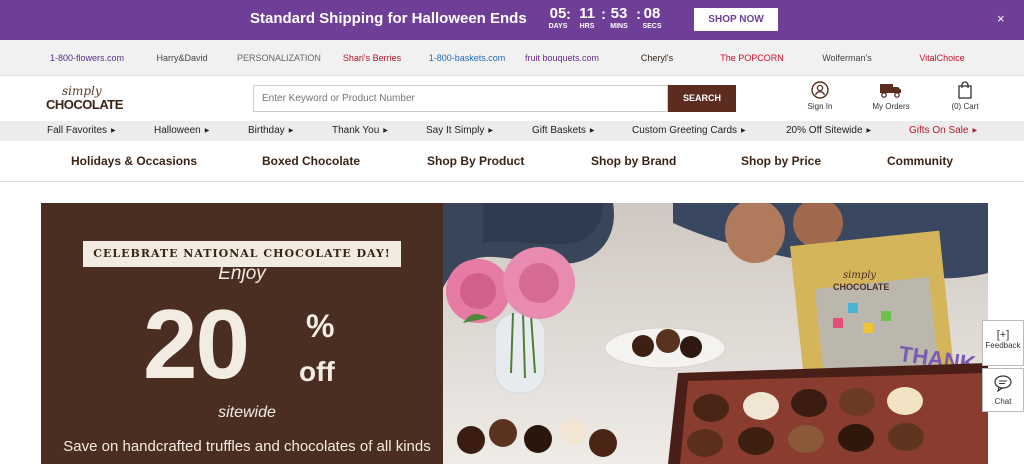 Image resolution: width=1024 pixels, height=464 pixels. Describe the element at coordinates (279, 66) in the screenshot. I see `brand-logo-personalization-mall: PERSONALIZATION MALL` at that location.